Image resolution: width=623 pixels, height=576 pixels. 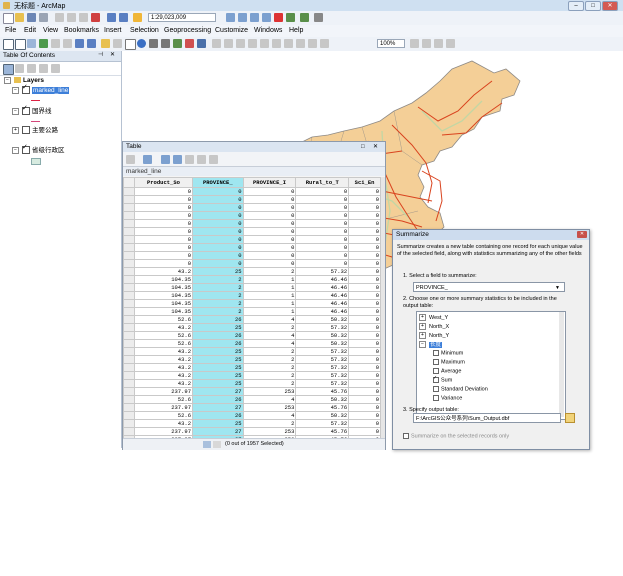 I want to click on identify-icon, so click(x=141, y=43).